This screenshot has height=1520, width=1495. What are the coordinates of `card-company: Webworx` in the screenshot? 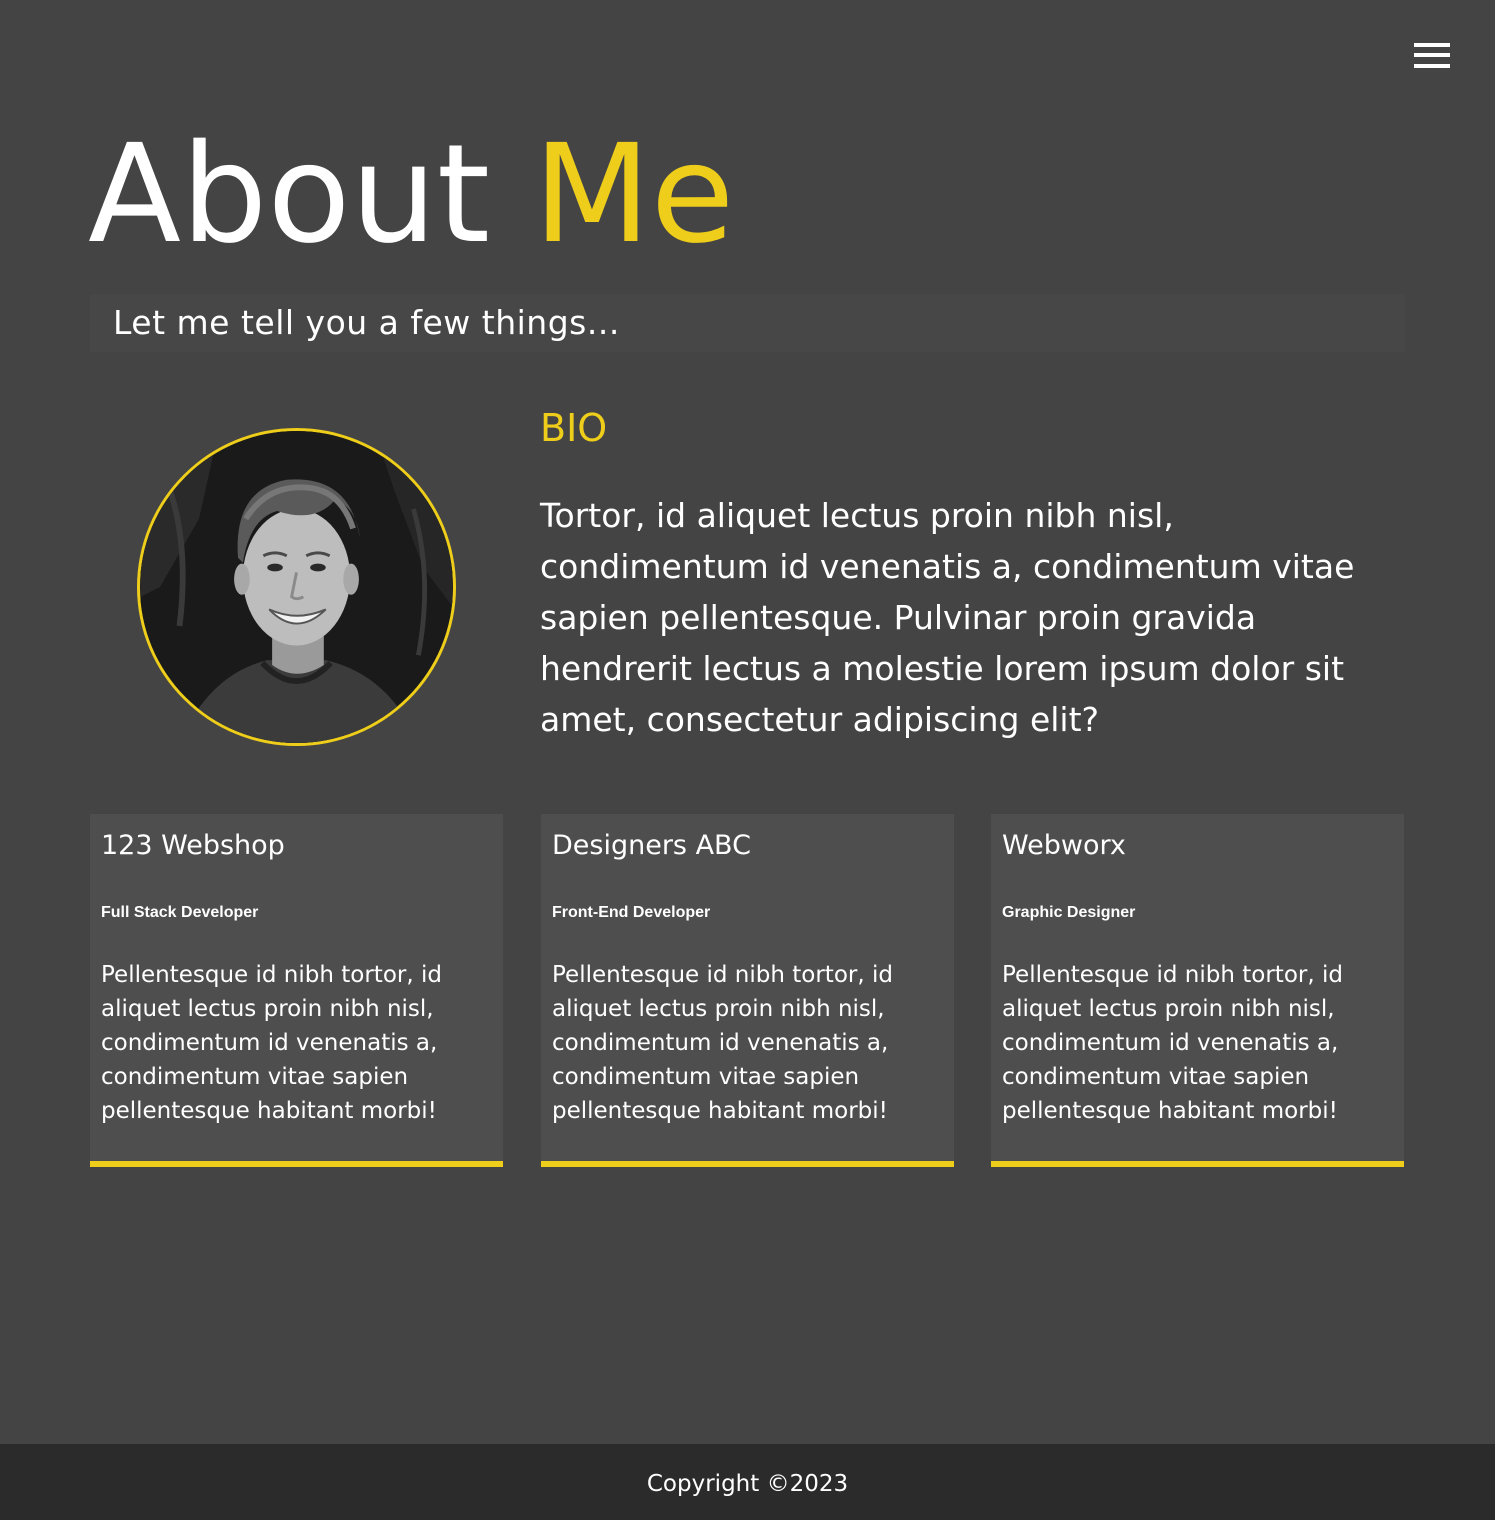 It's located at (1064, 845).